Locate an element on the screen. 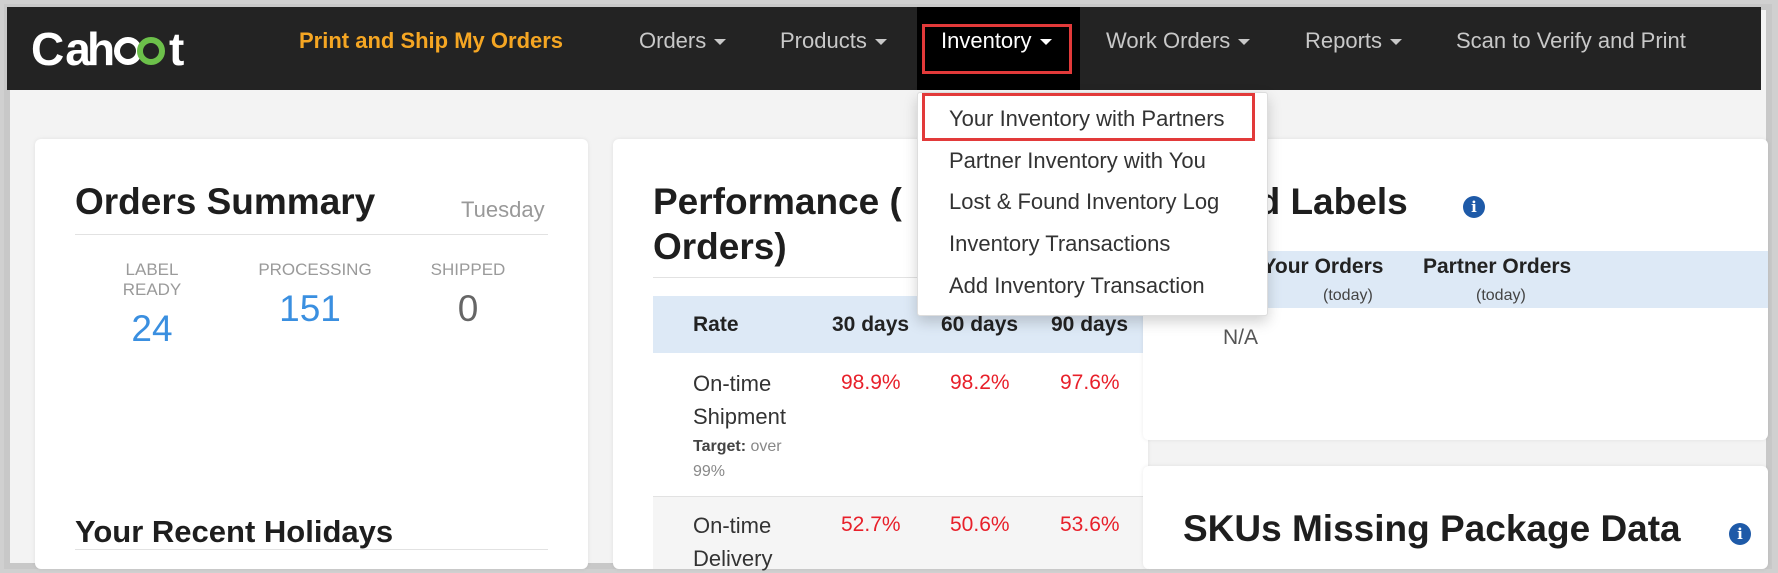 The width and height of the screenshot is (1778, 573). delivery-30-days: 52.7% is located at coordinates (871, 524).